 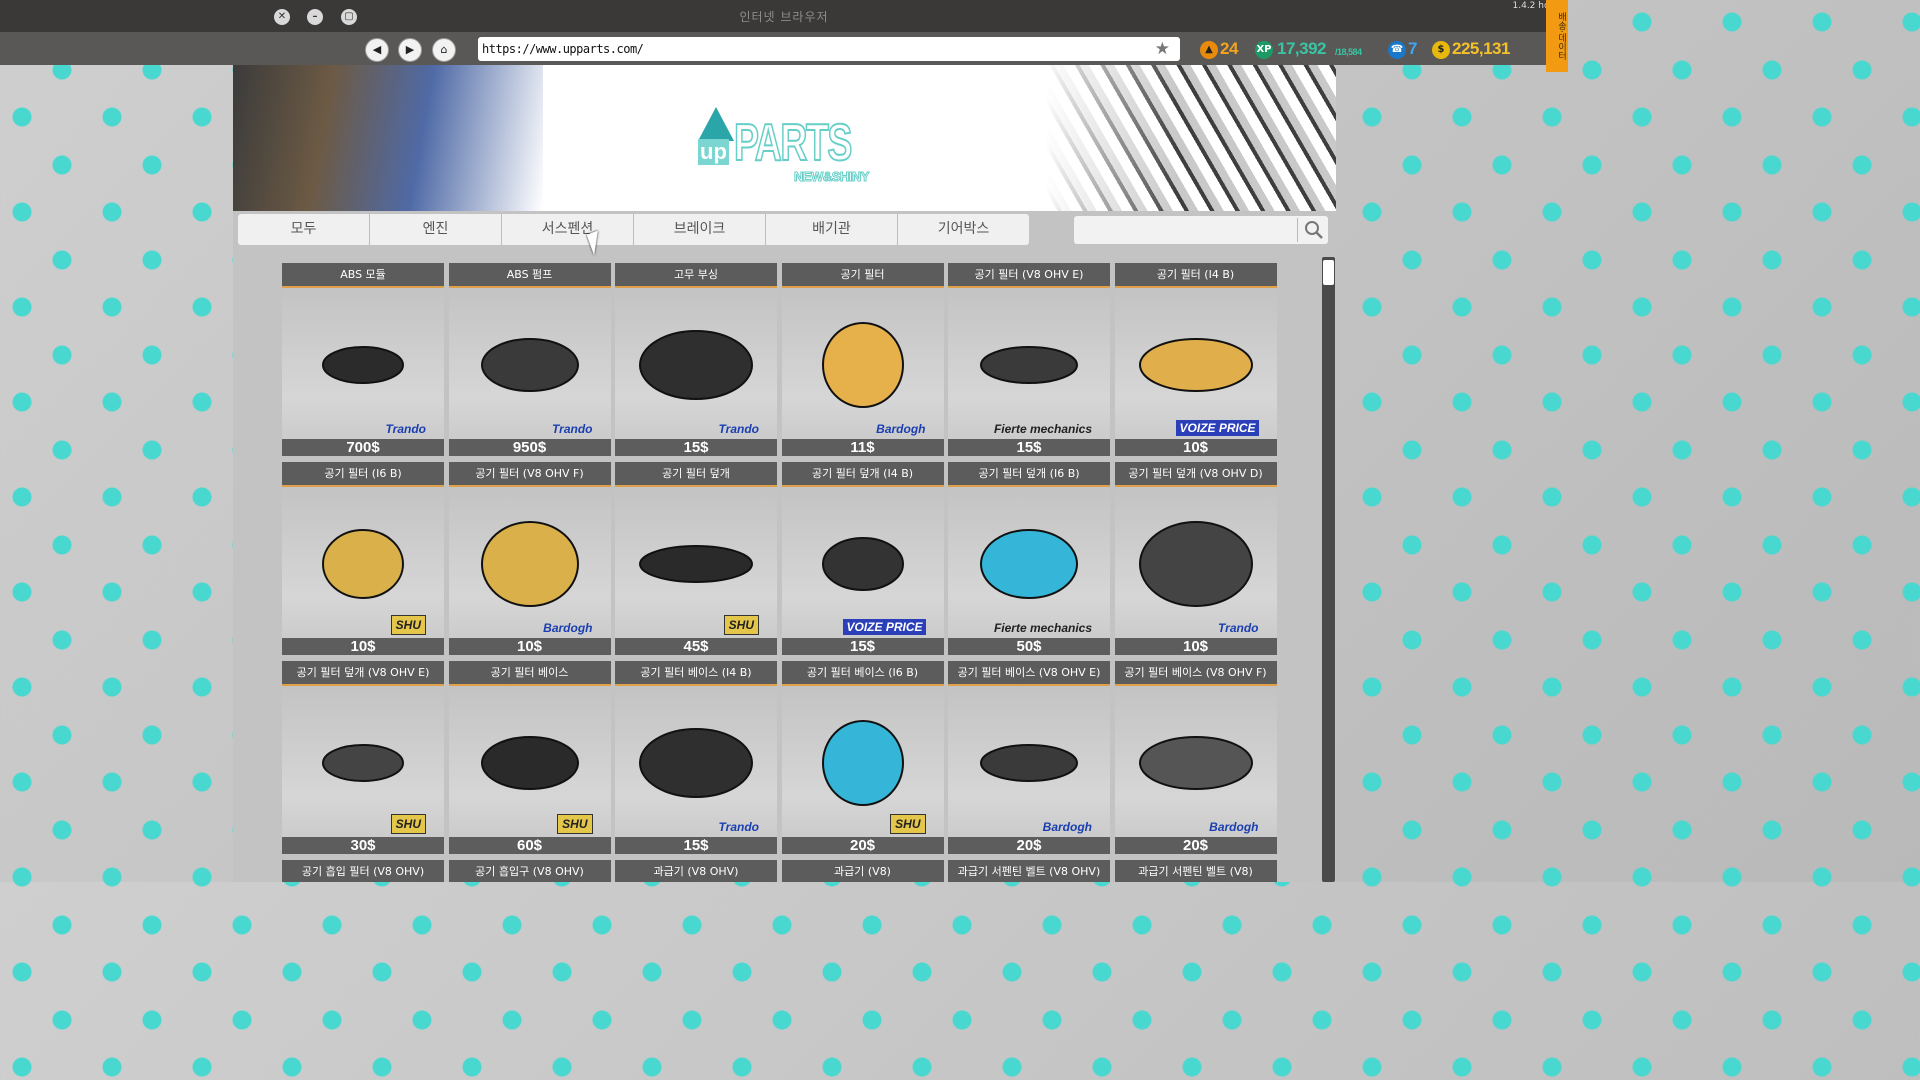 I want to click on product-name: 공기 필터 (I6 B), so click(x=363, y=474).